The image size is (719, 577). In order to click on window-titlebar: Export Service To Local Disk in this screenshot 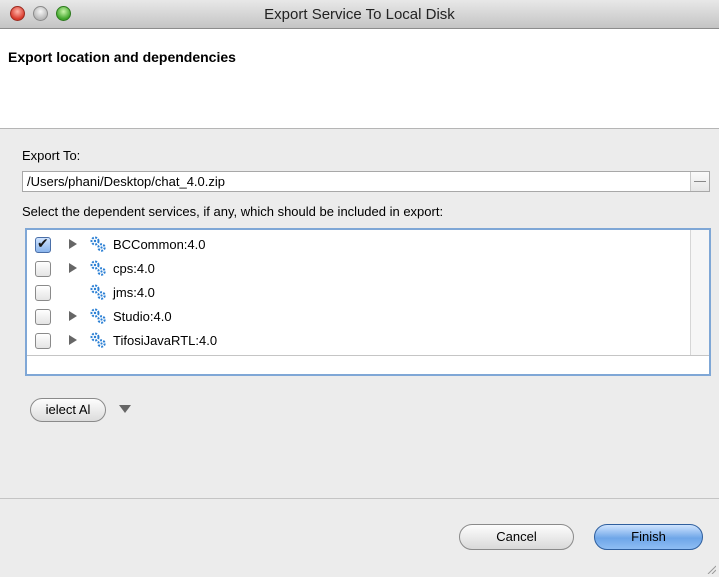, I will do `click(359, 14)`.